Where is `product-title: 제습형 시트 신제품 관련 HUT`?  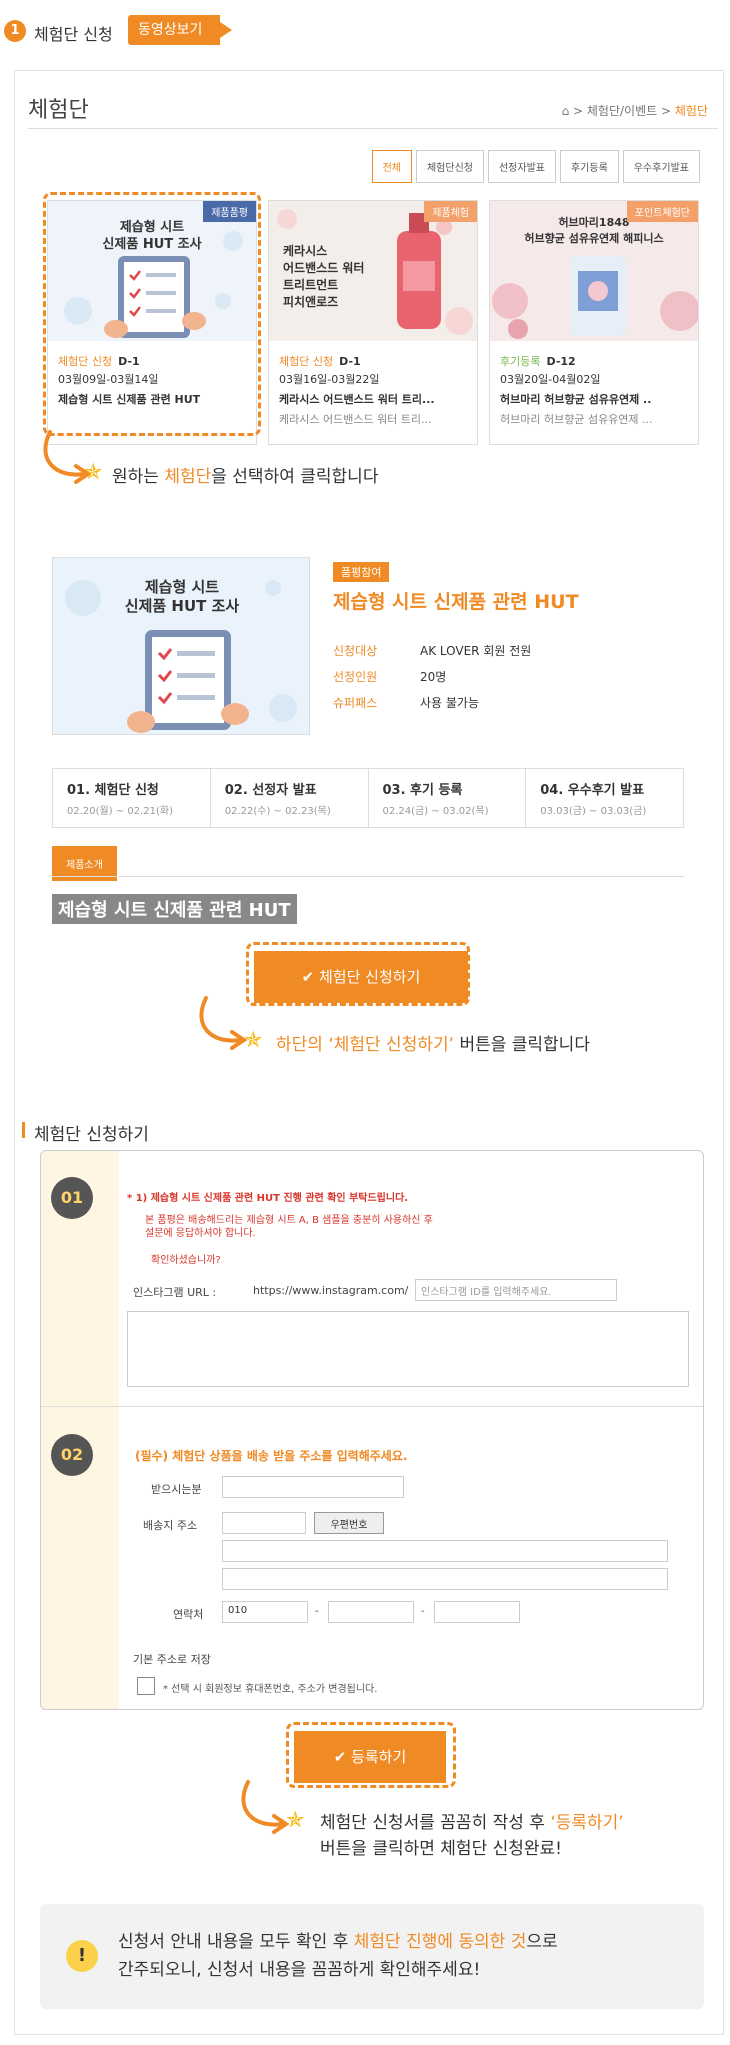 product-title: 제습형 시트 신제품 관련 HUT is located at coordinates (456, 602).